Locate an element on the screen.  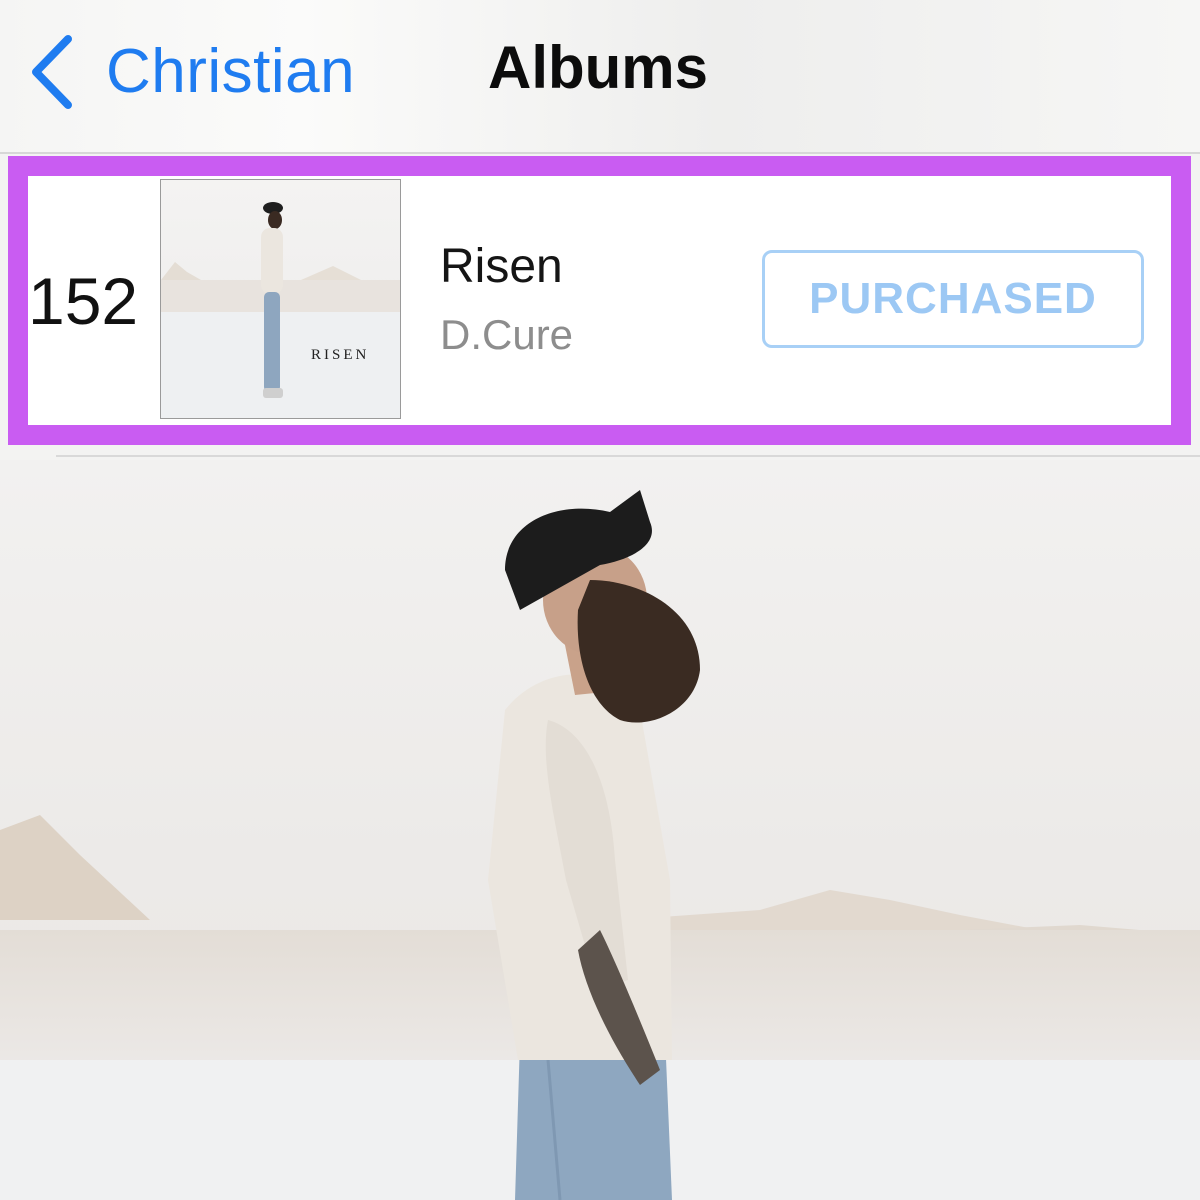
back-button: Christian is located at coordinates (190, 72).